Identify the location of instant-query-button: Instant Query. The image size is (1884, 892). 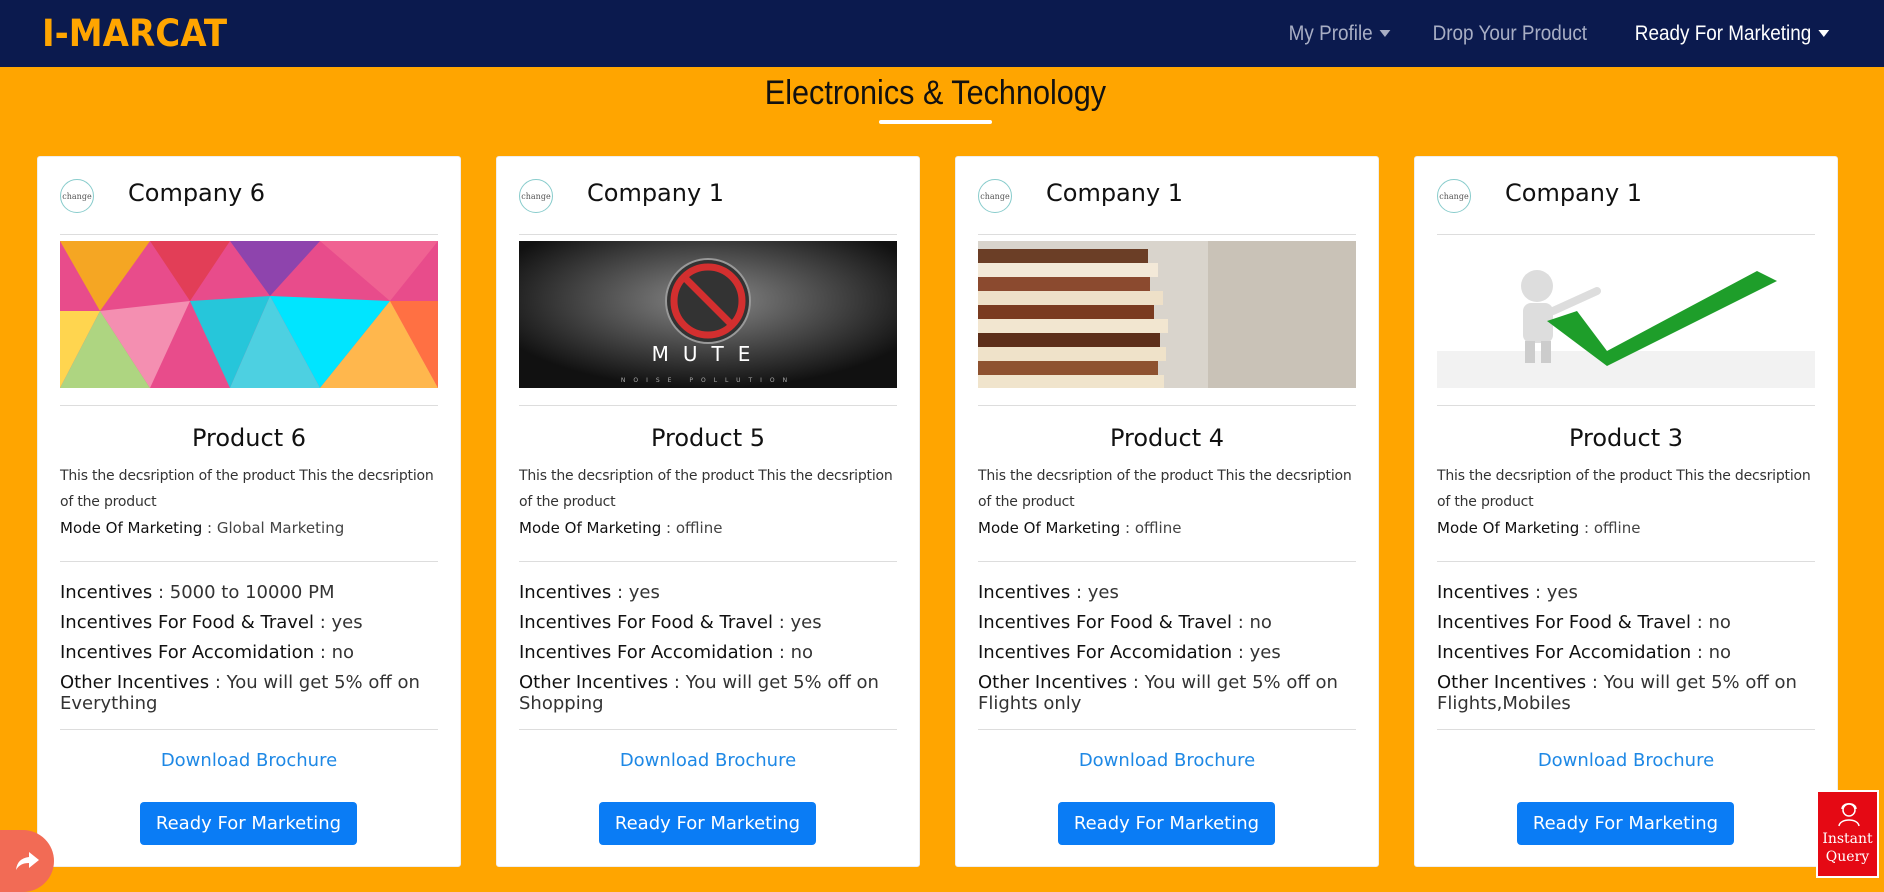
(1847, 834).